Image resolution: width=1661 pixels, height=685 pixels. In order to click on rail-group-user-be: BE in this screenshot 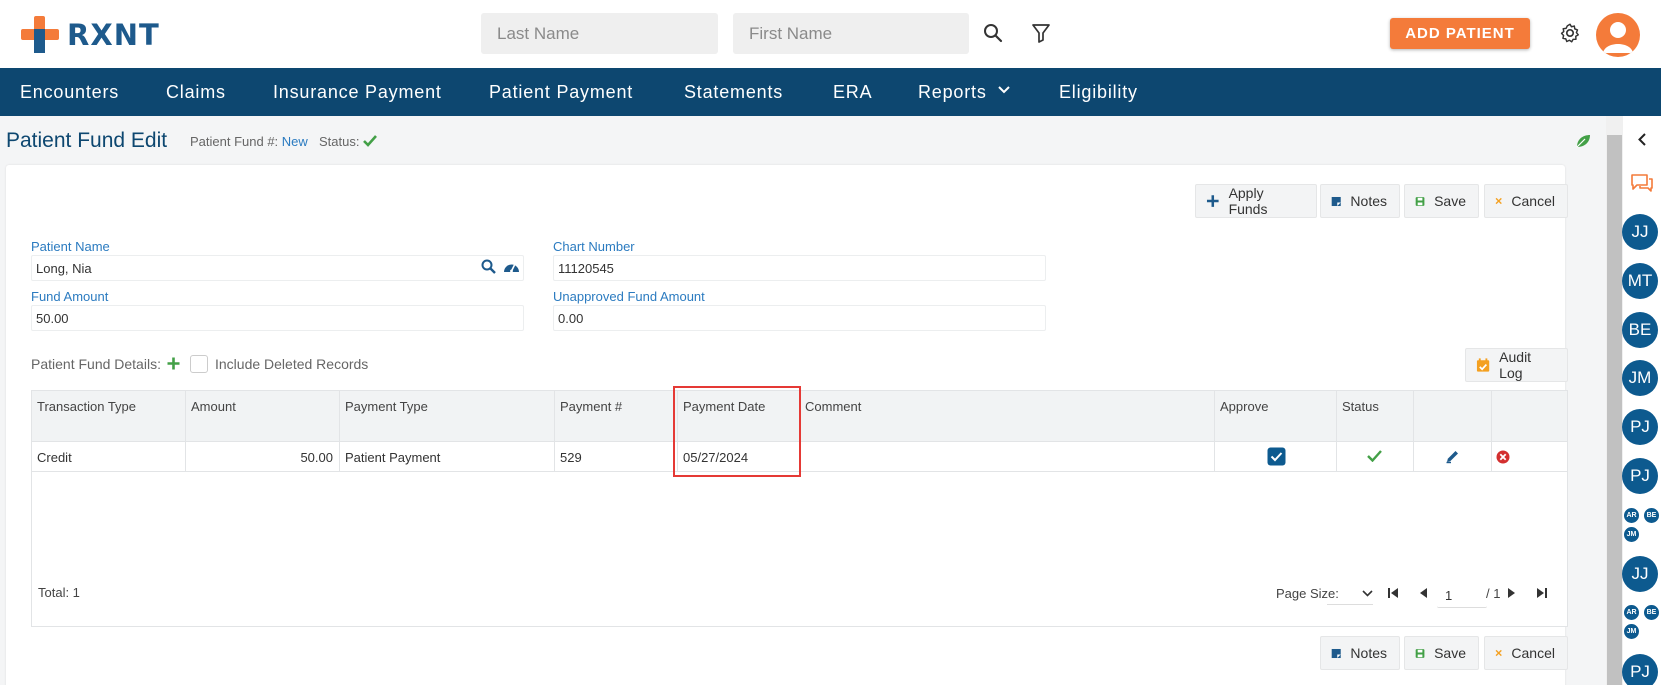, I will do `click(1651, 515)`.